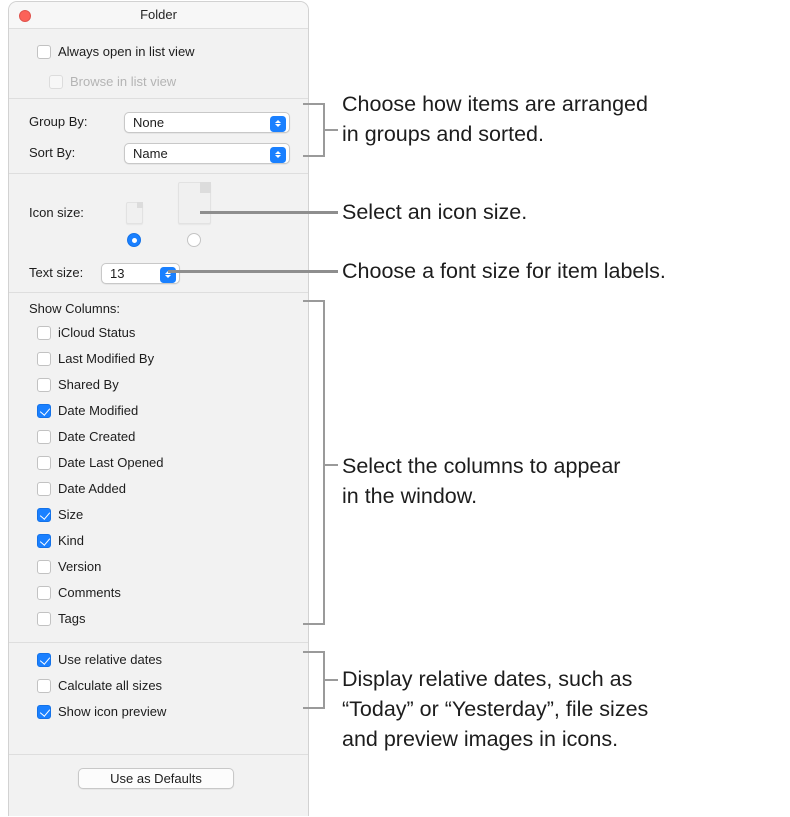 The height and width of the screenshot is (817, 790). I want to click on checkbox-label: Date Created, so click(97, 436).